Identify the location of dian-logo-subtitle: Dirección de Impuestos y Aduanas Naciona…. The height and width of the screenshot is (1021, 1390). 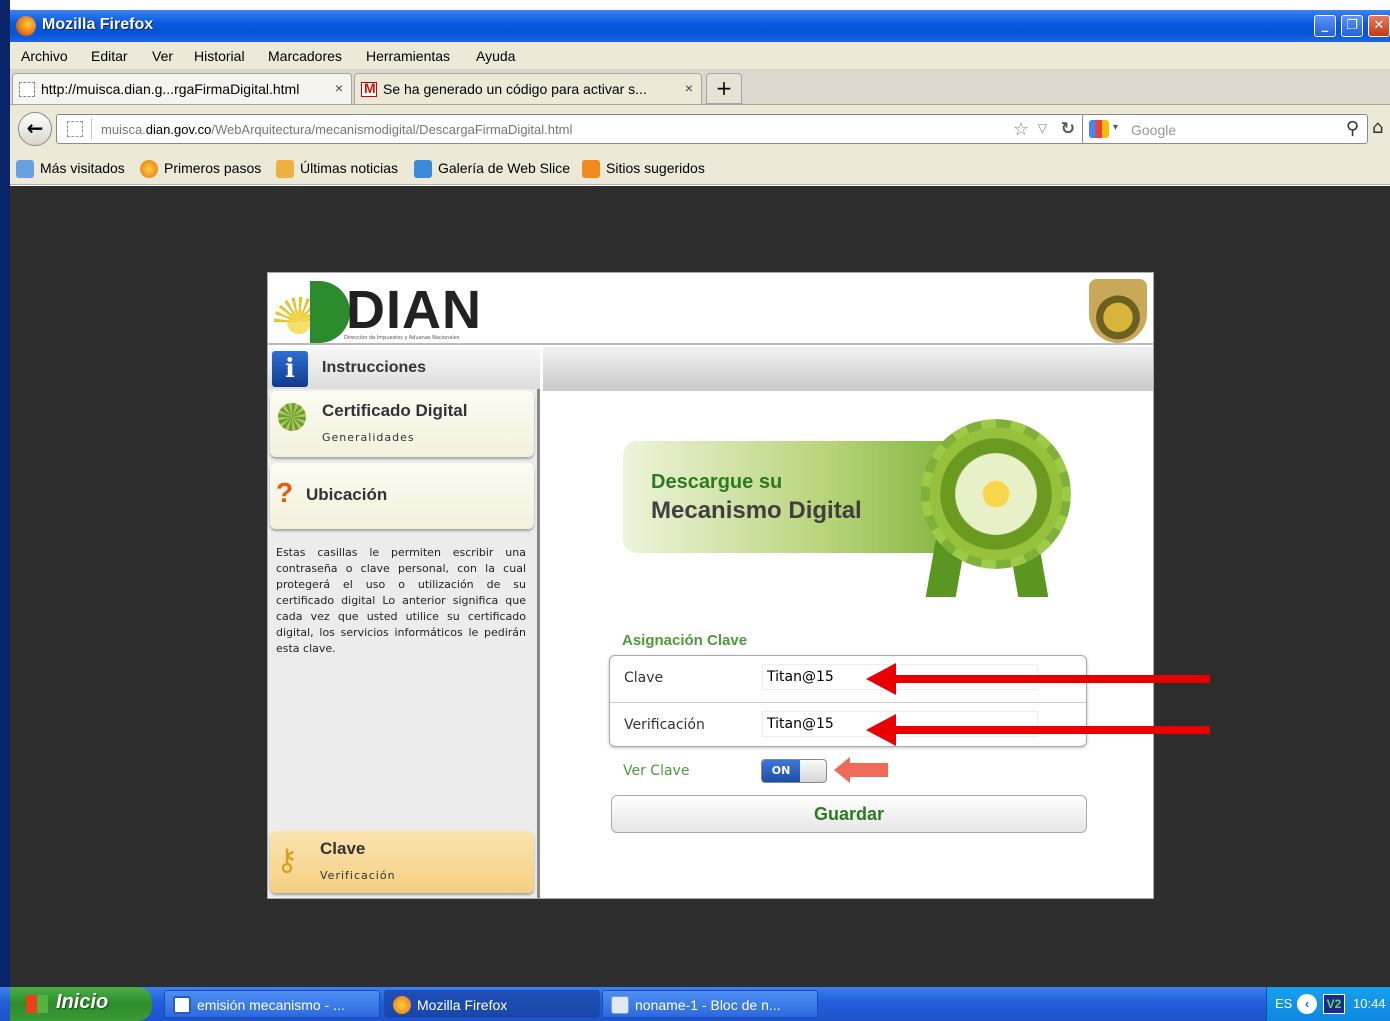
(402, 338).